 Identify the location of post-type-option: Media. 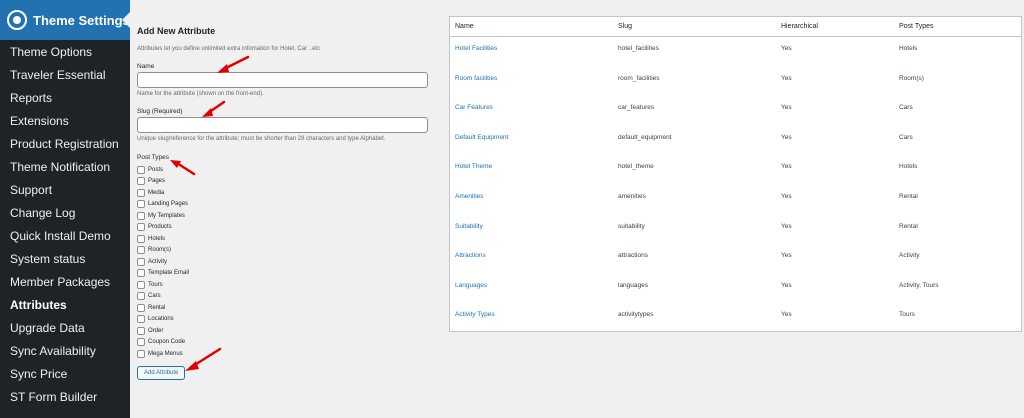
(163, 193).